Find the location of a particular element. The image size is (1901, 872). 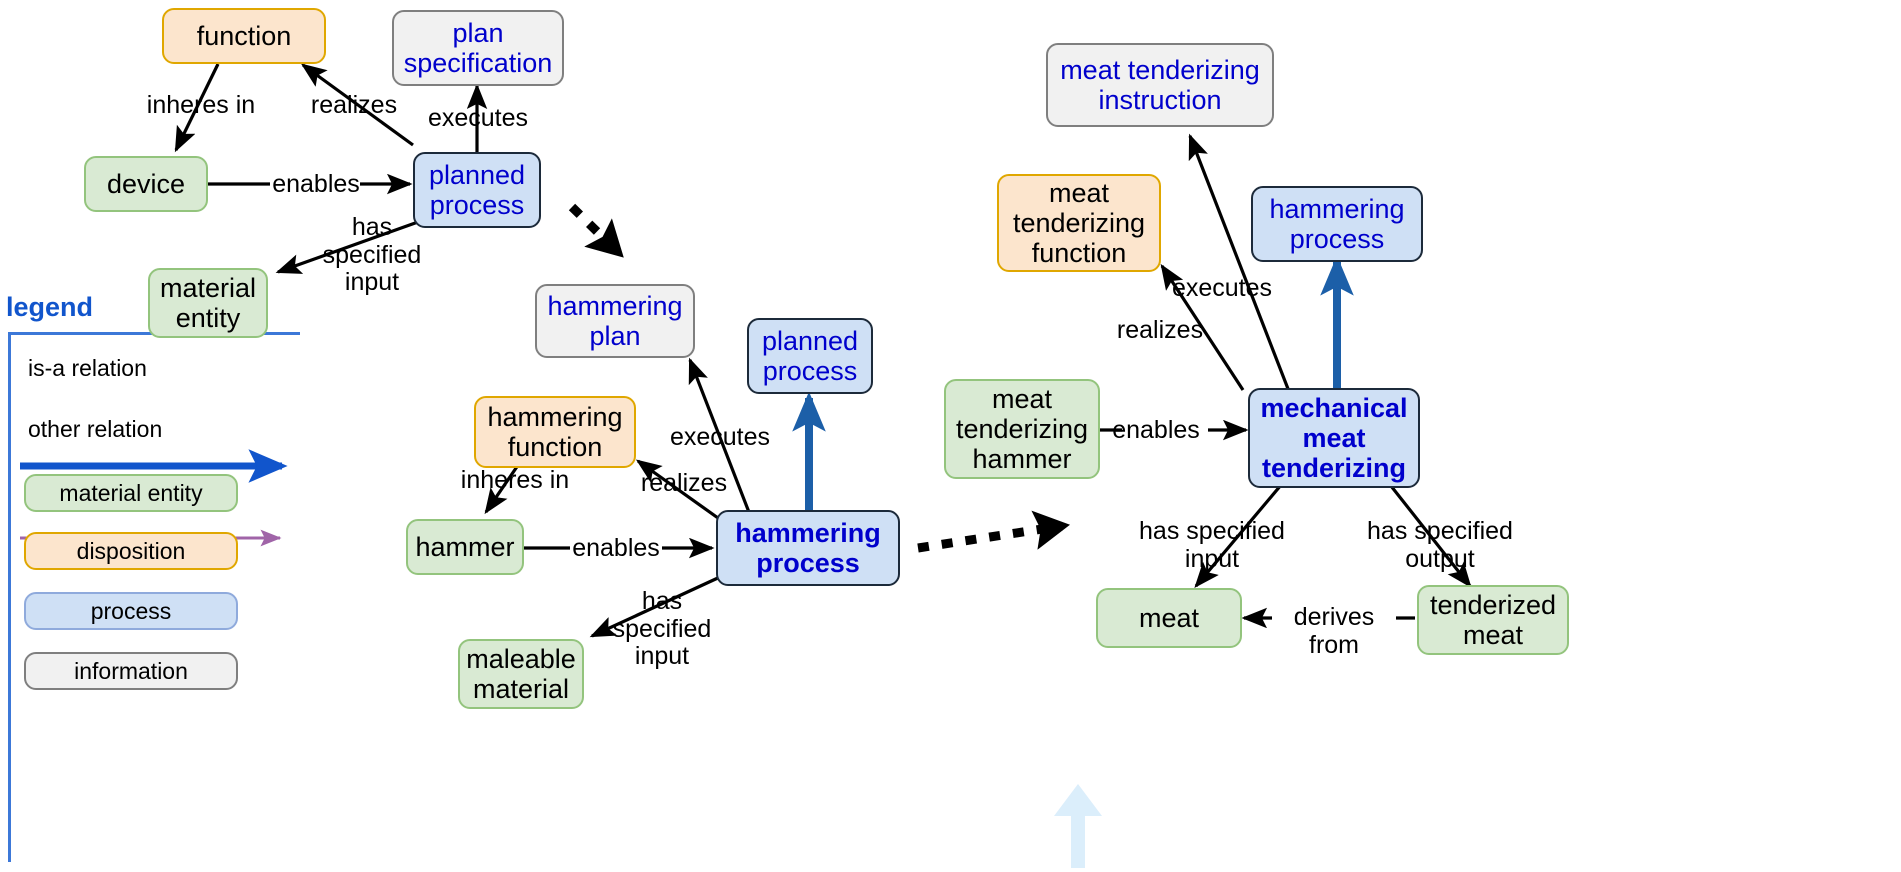

node-tenderized-meat: tenderized meat is located at coordinates (1493, 620).